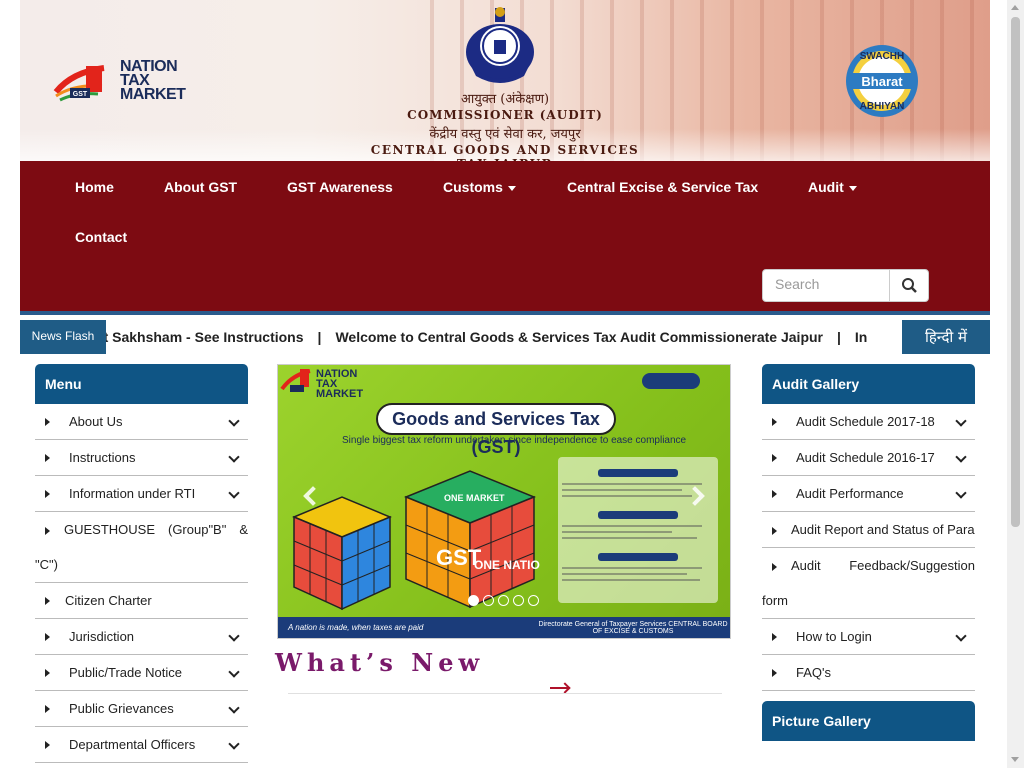  I want to click on search-icon, so click(909, 285).